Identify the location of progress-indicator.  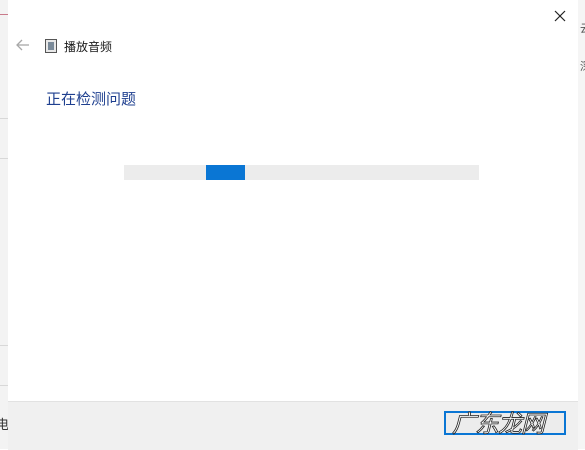
(225, 172).